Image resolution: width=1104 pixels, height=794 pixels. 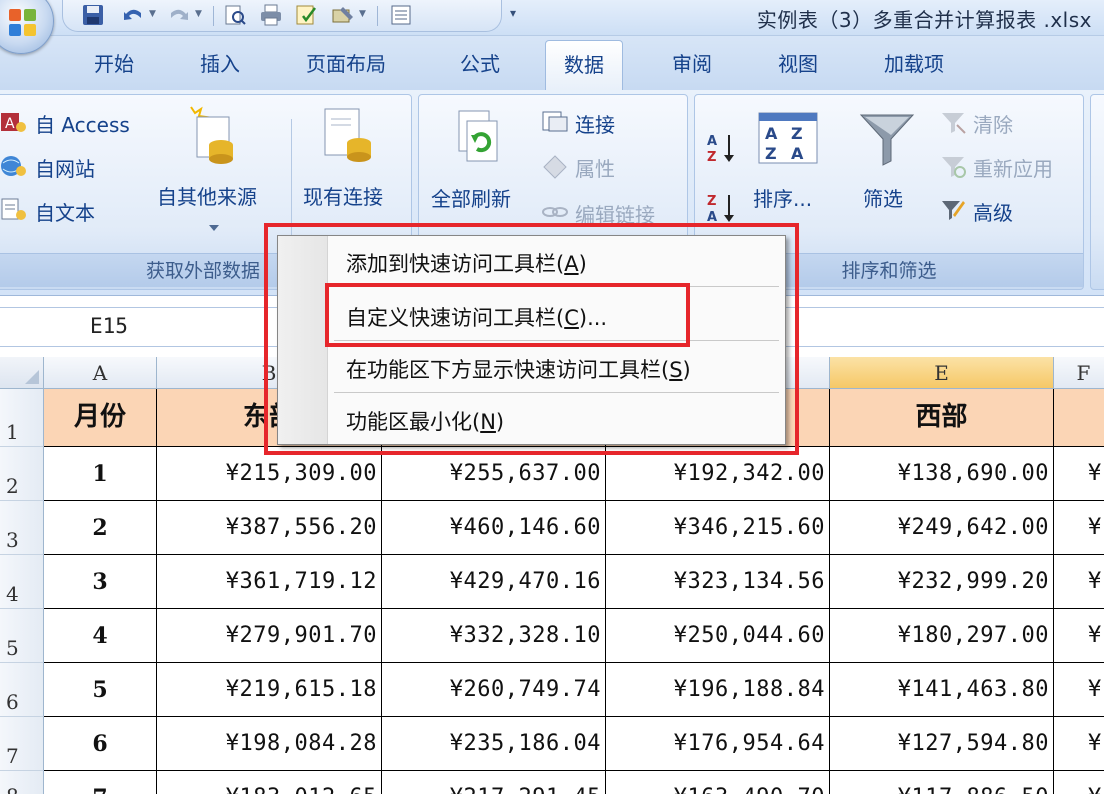 I want to click on save-icon, so click(x=93, y=15).